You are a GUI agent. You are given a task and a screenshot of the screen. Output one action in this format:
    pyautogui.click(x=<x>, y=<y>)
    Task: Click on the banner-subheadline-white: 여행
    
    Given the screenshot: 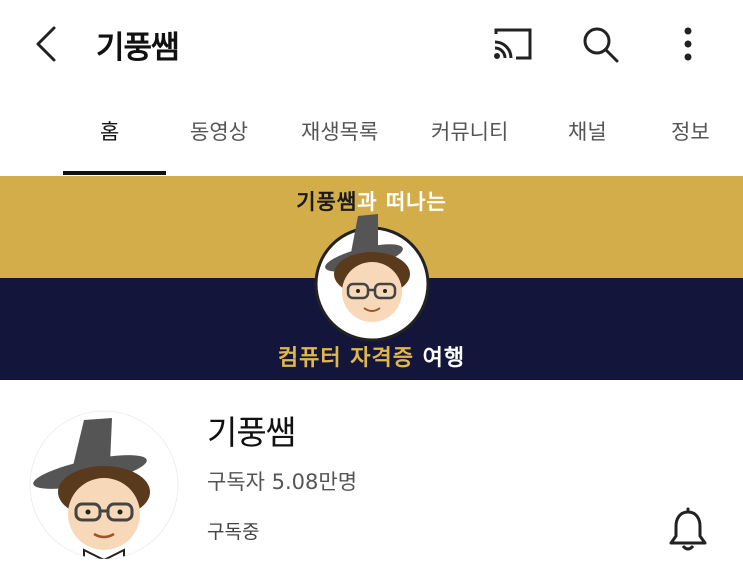 What is the action you would take?
    pyautogui.click(x=439, y=358)
    